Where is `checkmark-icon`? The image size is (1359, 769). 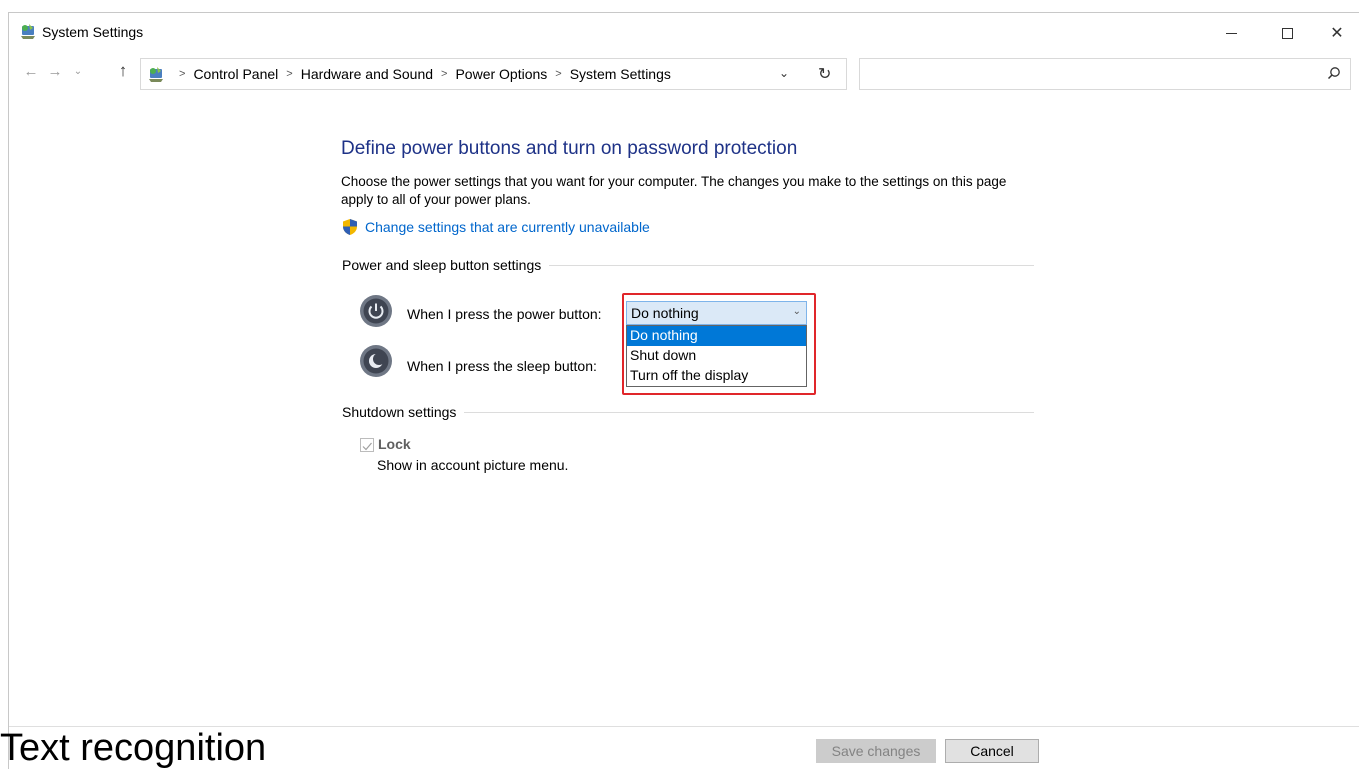 checkmark-icon is located at coordinates (367, 446).